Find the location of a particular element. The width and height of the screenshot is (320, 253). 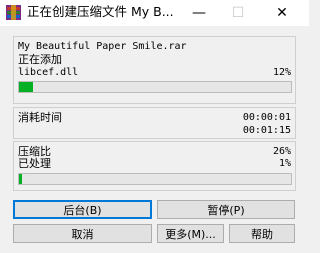

elapsed-label: 消耗时间 is located at coordinates (40, 117).